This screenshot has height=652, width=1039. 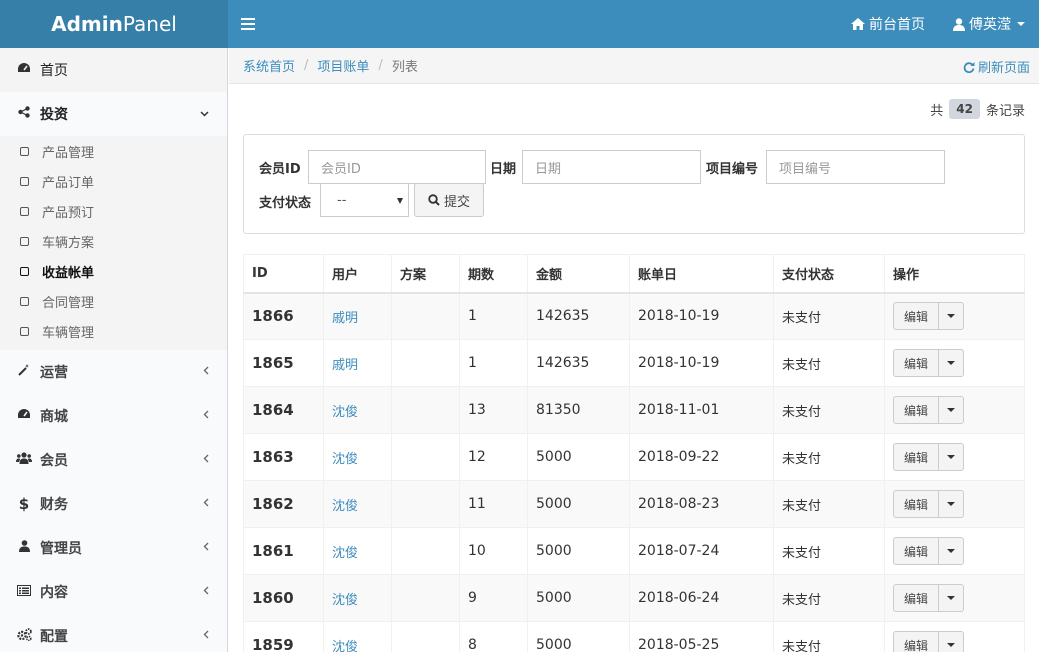 What do you see at coordinates (54, 71) in the screenshot?
I see `sidebar-item-label: 首页` at bounding box center [54, 71].